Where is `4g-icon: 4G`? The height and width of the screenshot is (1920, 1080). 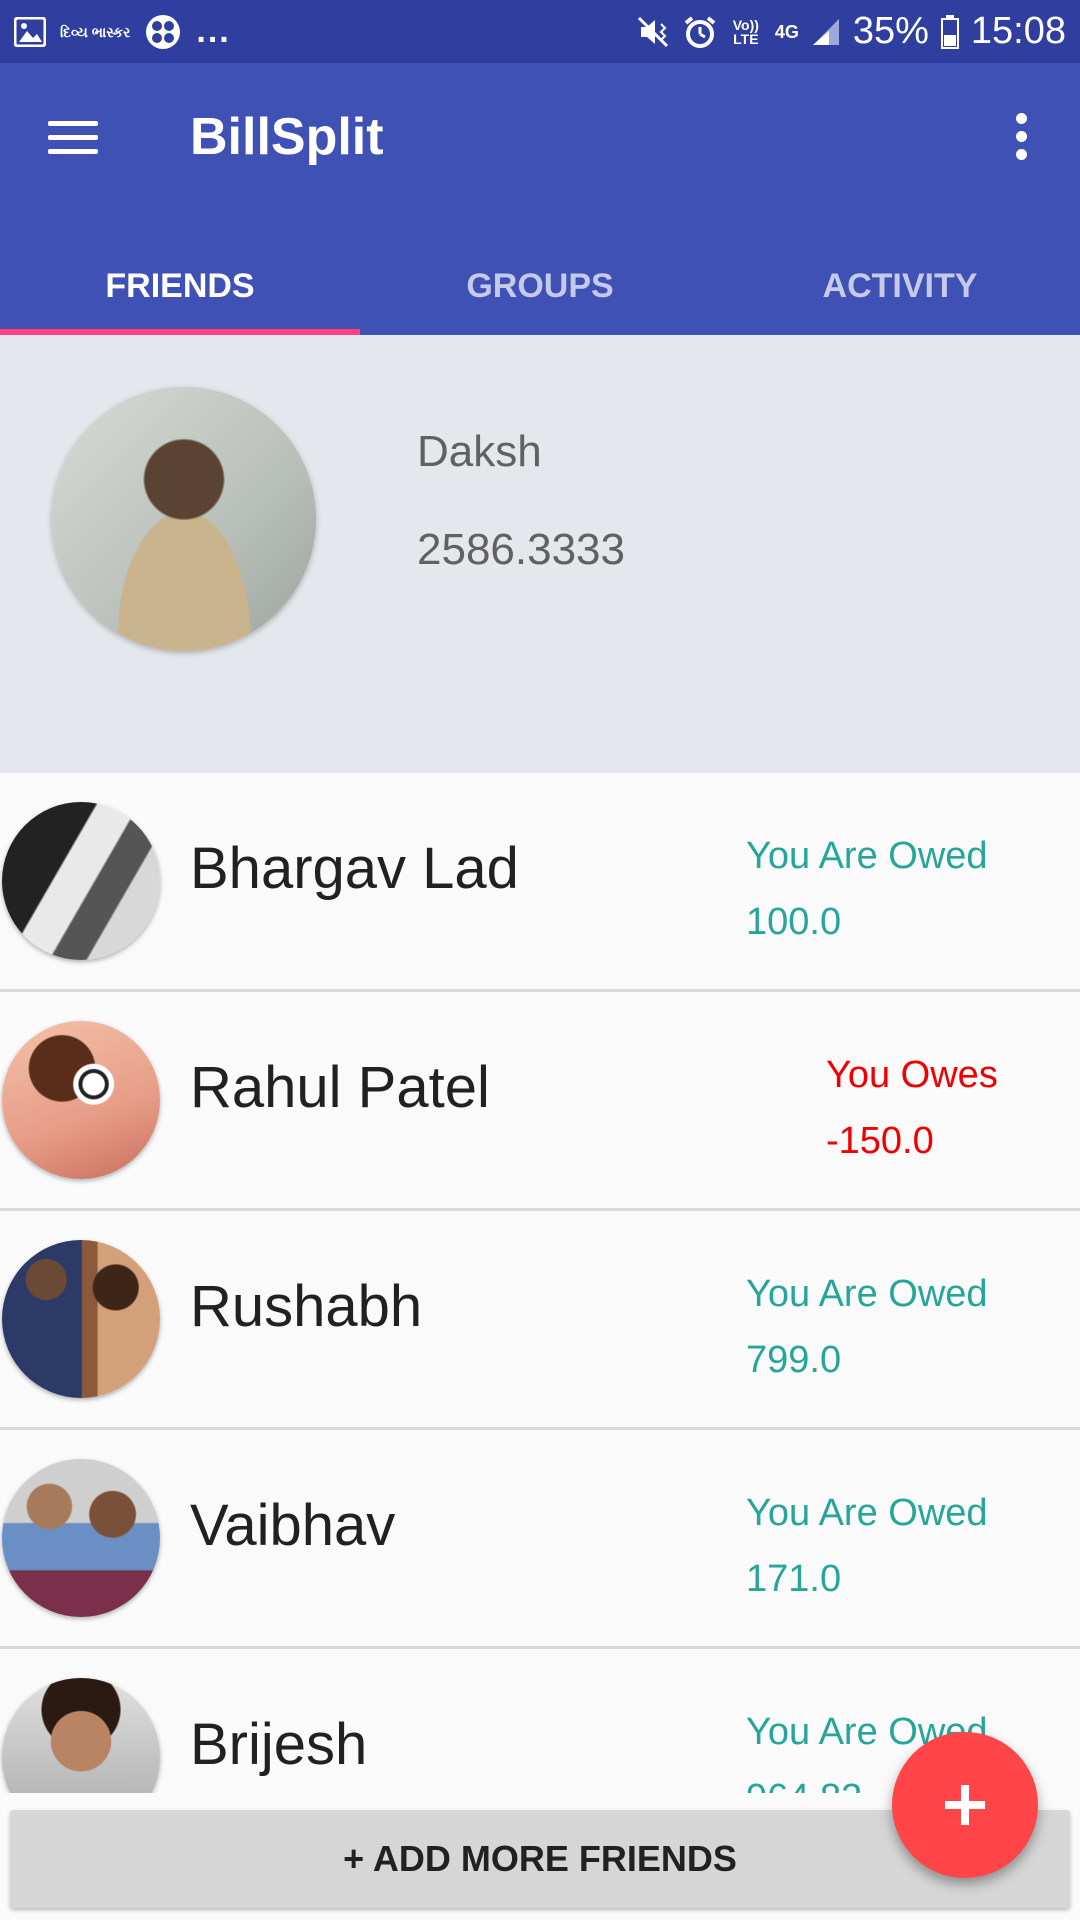 4g-icon: 4G is located at coordinates (786, 31).